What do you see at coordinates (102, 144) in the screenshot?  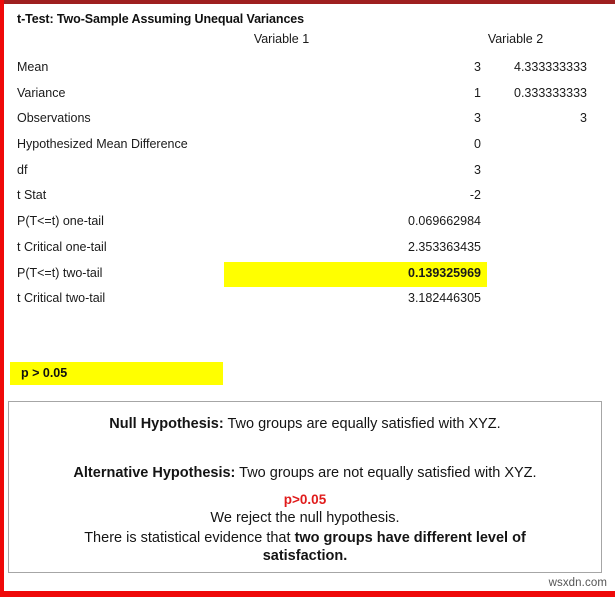 I see `stat-label: Hypothesized Mean Difference` at bounding box center [102, 144].